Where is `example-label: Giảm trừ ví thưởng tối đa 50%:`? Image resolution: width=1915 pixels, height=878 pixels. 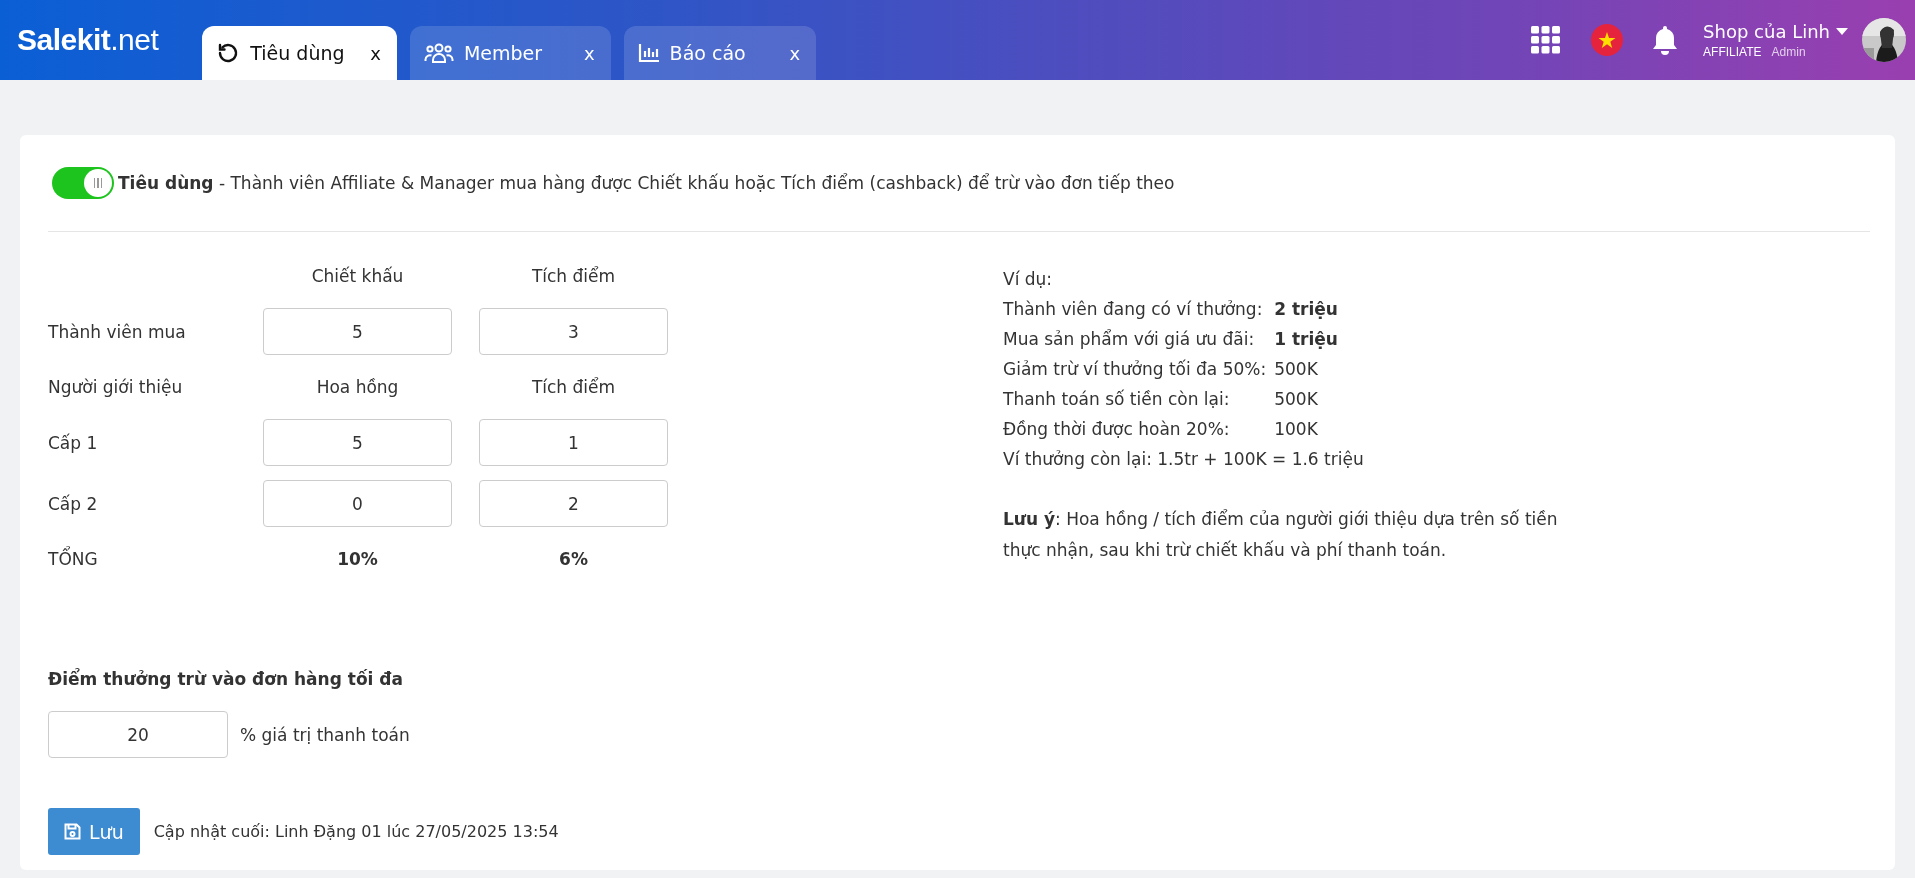
example-label: Giảm trừ ví thưởng tối đa 50%: is located at coordinates (1135, 369).